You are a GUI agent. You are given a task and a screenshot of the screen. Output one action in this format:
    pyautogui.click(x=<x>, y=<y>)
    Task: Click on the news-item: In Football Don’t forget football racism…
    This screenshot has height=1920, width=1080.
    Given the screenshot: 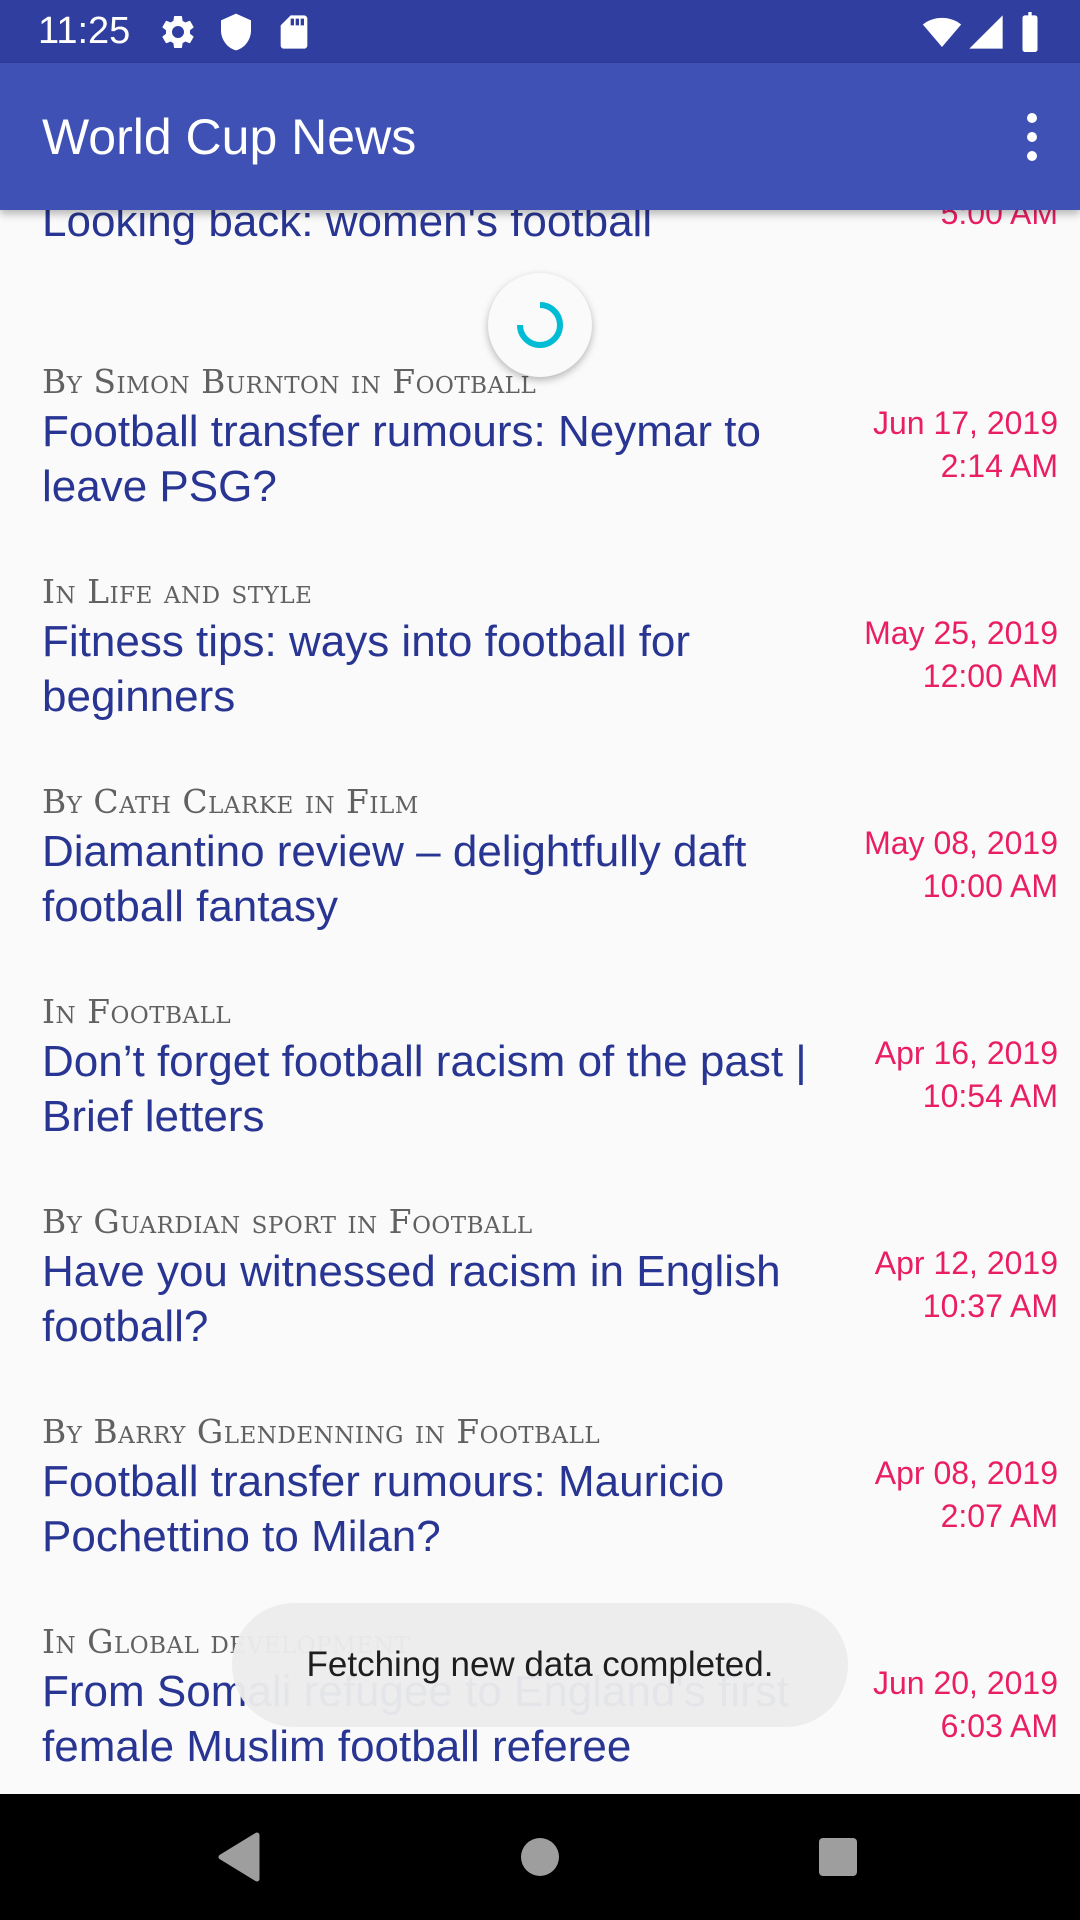 What is the action you would take?
    pyautogui.click(x=540, y=1049)
    